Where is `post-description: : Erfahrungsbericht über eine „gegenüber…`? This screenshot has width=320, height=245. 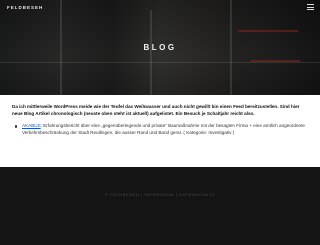
post-description: : Erfahrungsbericht über eine „gegenüber… is located at coordinates (163, 129).